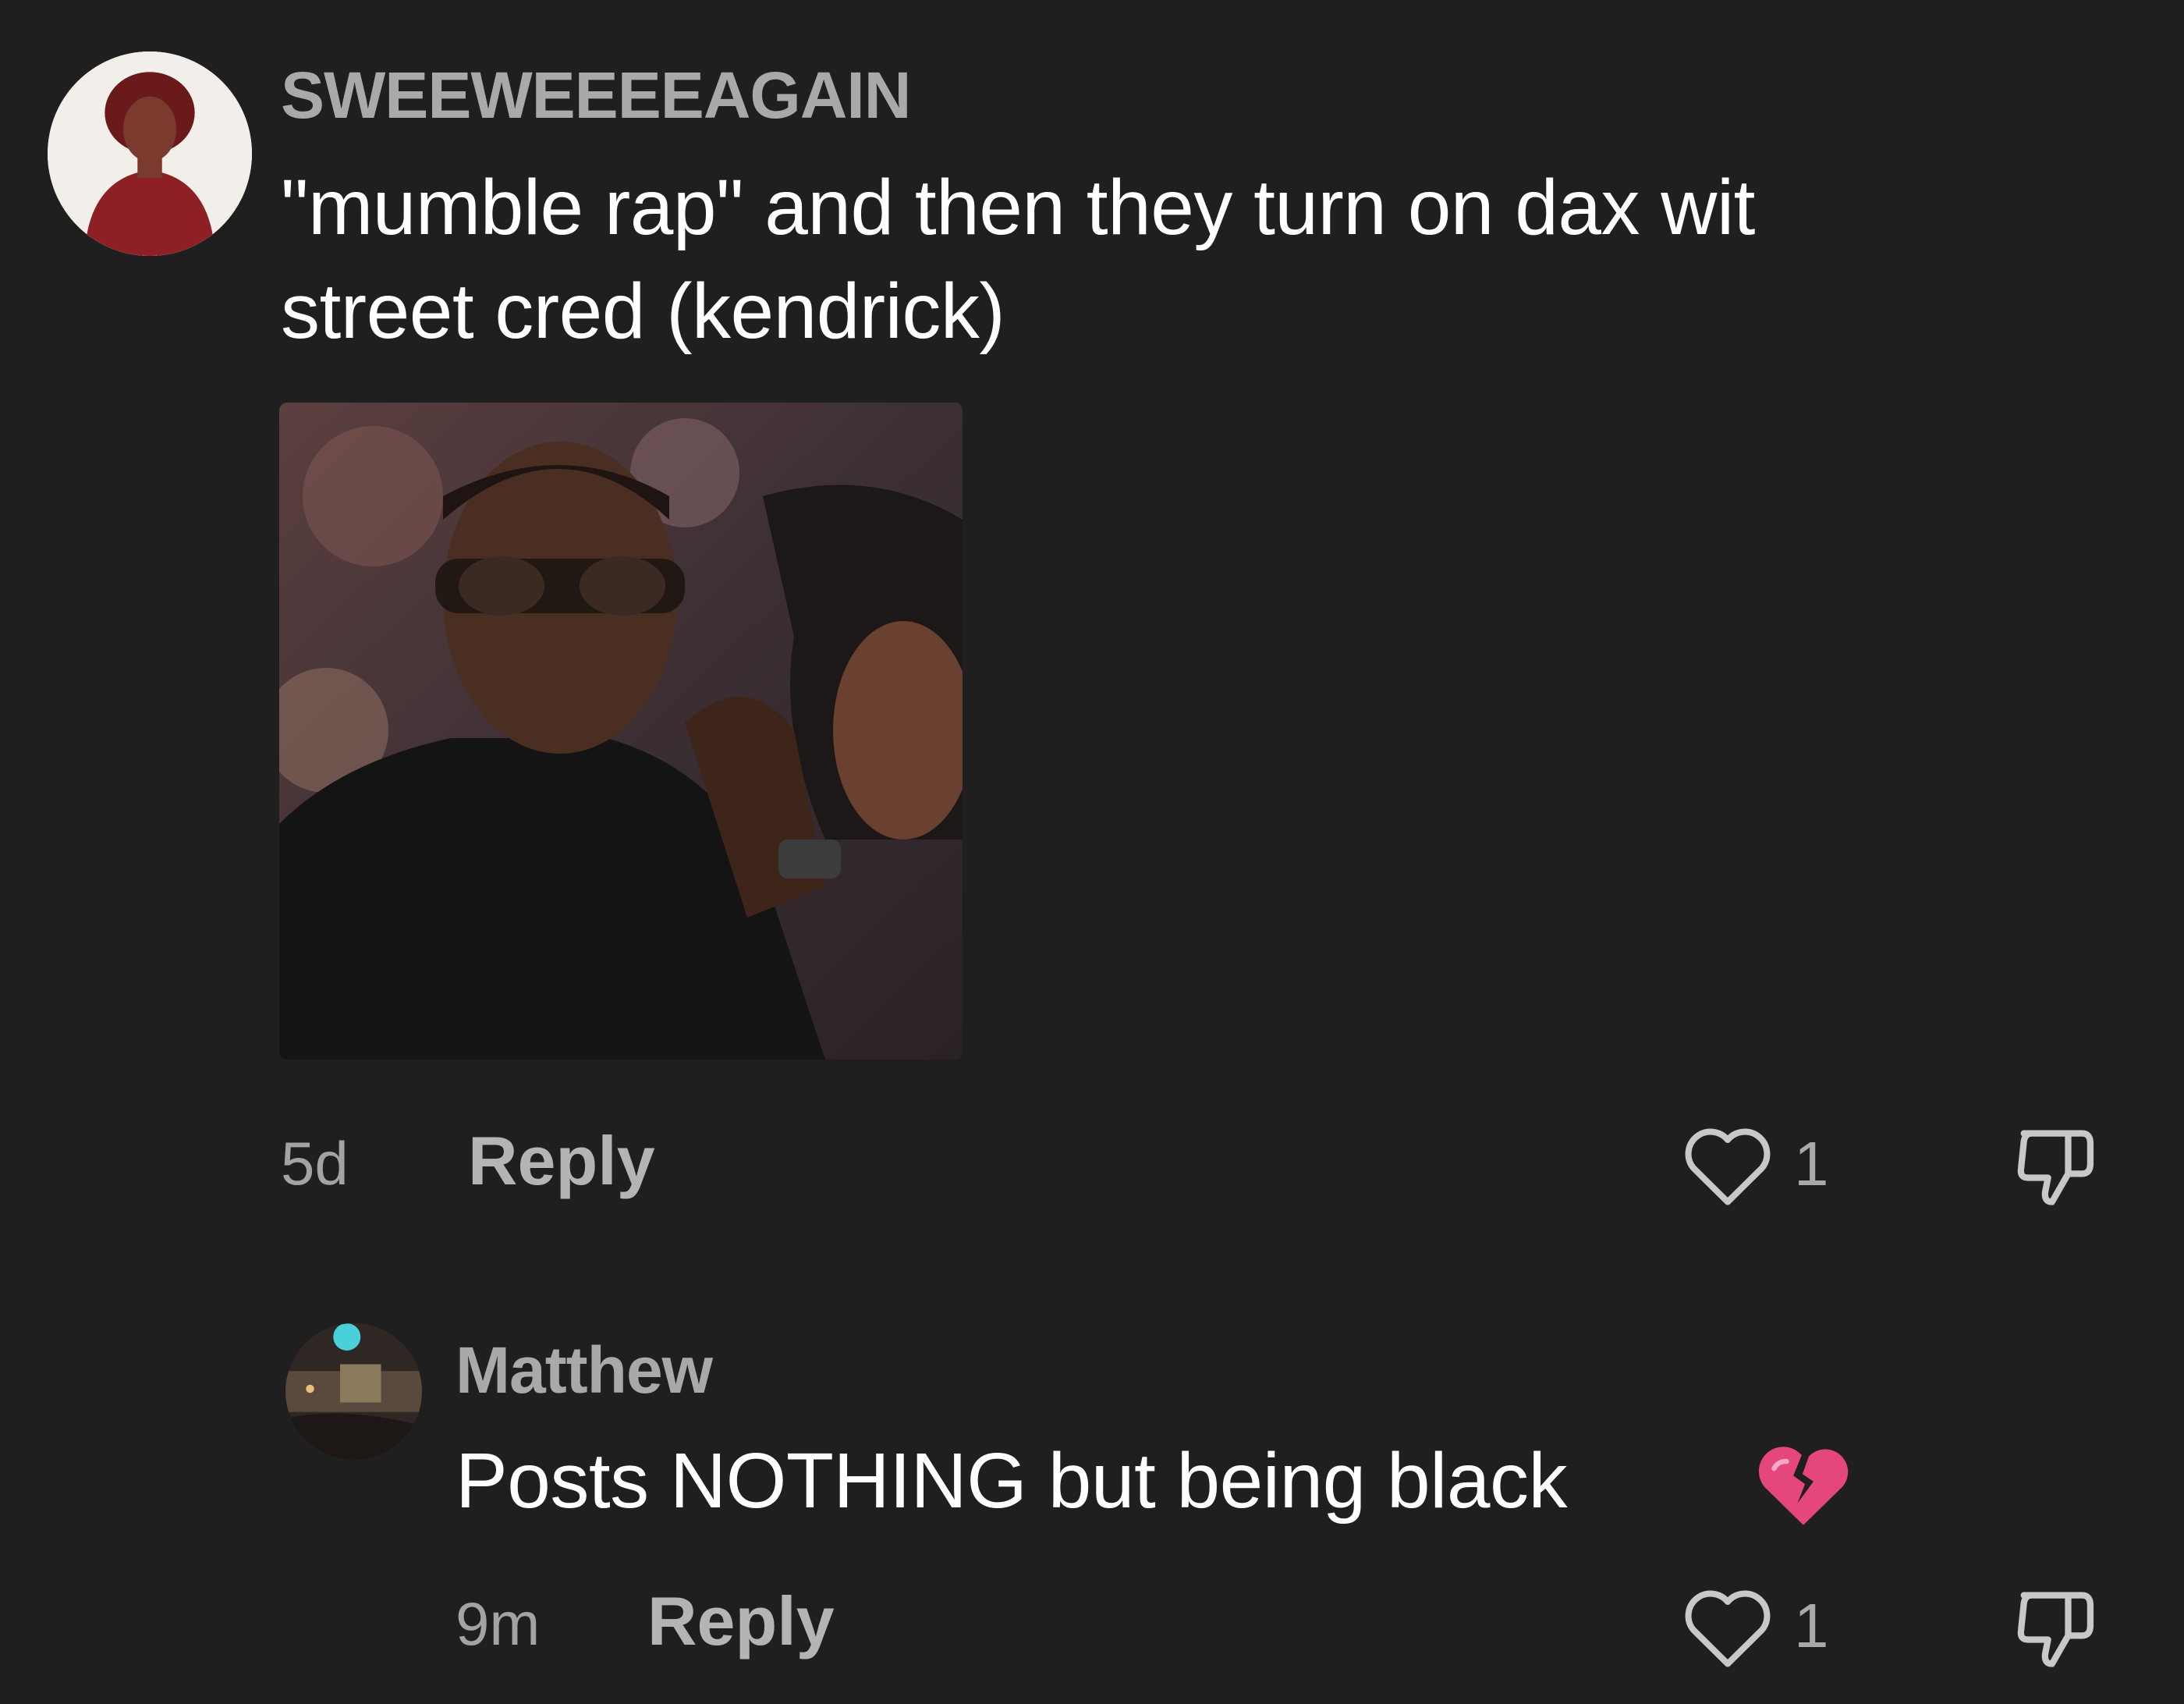 This screenshot has width=2184, height=1704. What do you see at coordinates (1012, 1481) in the screenshot?
I see `reply-text: Posts NOTHING but being black` at bounding box center [1012, 1481].